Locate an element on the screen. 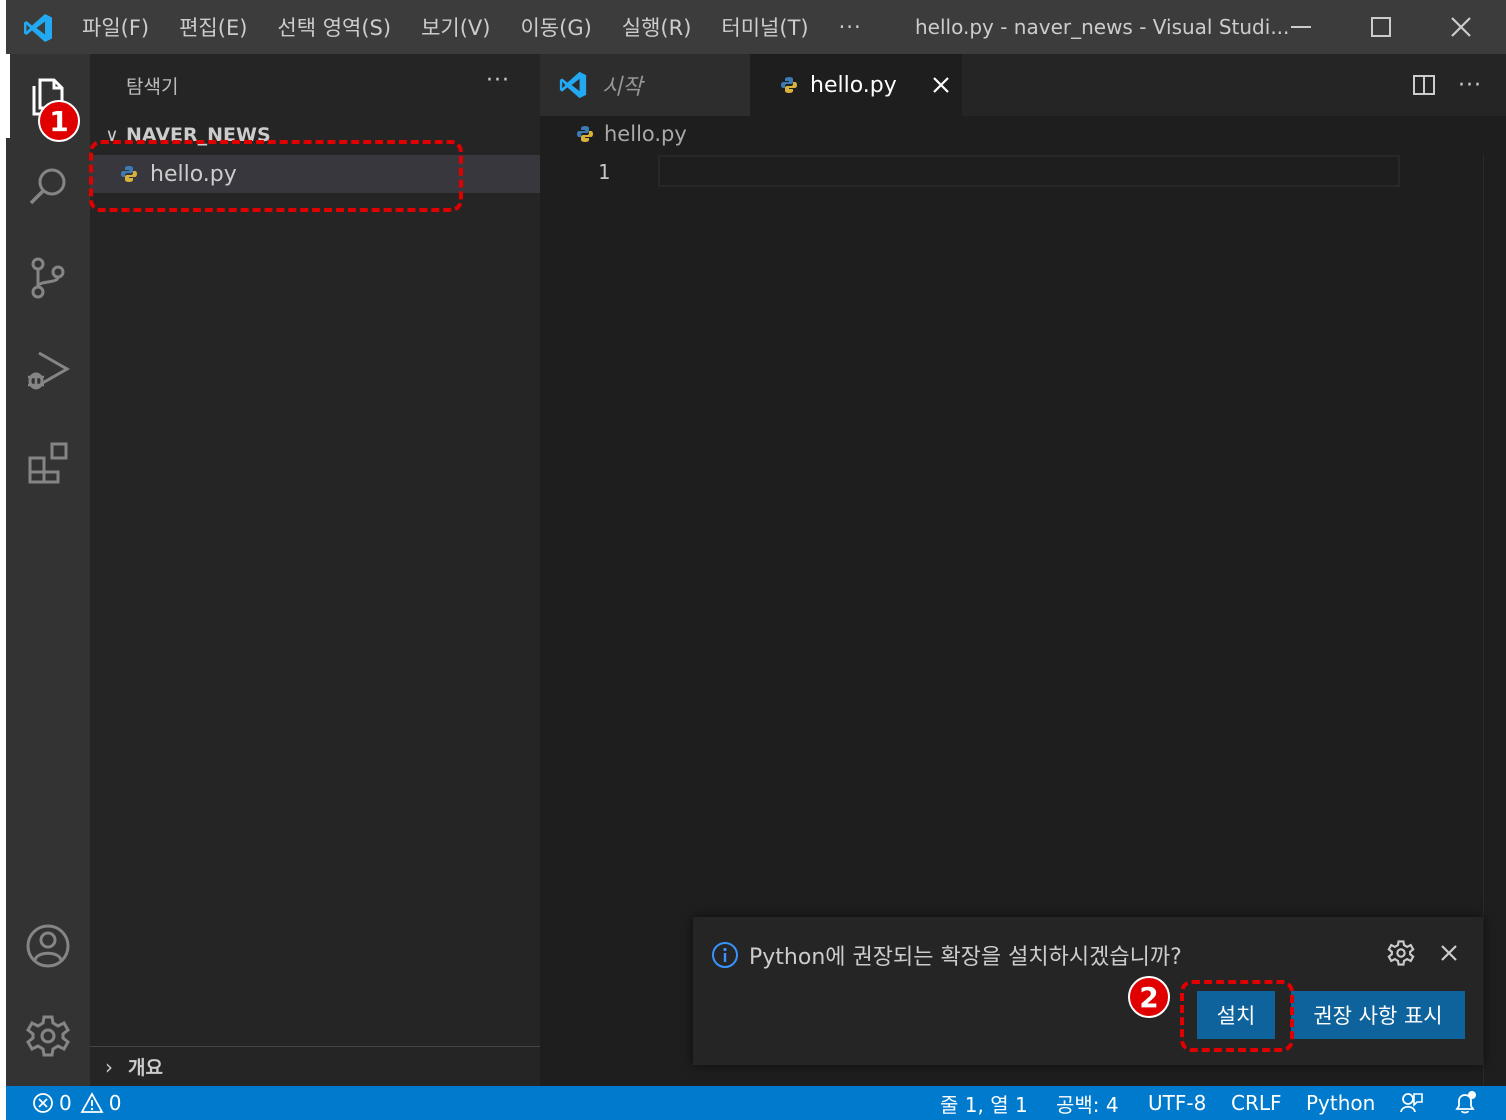  notification-message: Python에 권장되는 확장을 설치하시겠습니까? is located at coordinates (946, 955).